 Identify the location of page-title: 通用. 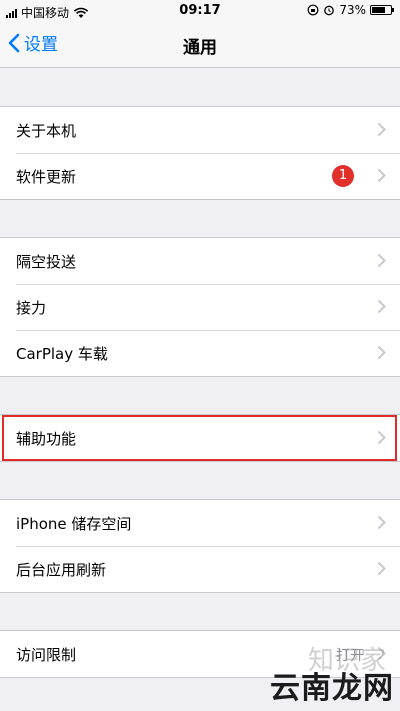
(200, 48).